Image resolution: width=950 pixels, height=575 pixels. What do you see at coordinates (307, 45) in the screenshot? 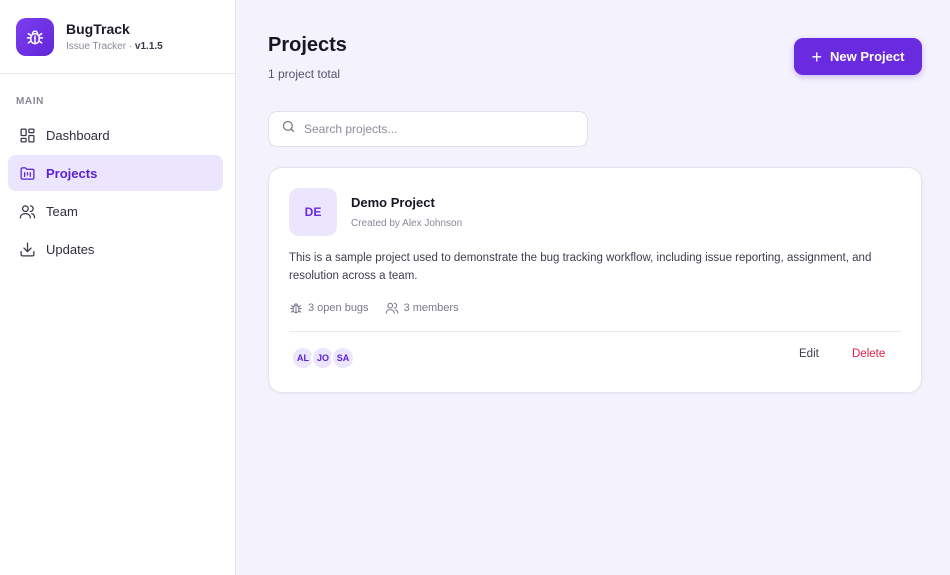
I see `page-title: Projects` at bounding box center [307, 45].